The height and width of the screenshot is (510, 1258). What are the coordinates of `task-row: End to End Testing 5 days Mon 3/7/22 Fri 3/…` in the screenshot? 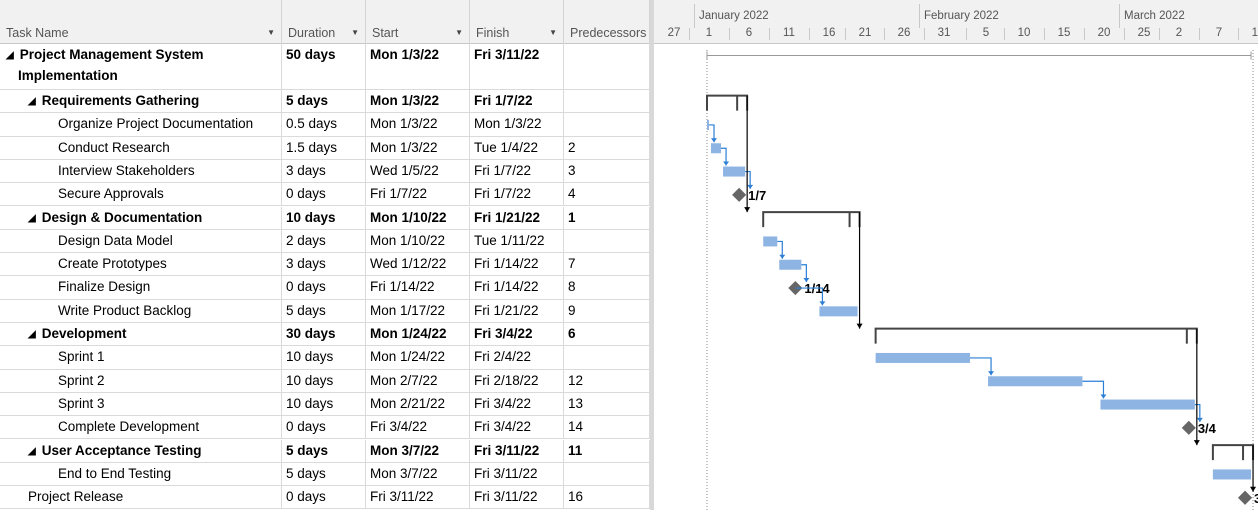 It's located at (325, 474).